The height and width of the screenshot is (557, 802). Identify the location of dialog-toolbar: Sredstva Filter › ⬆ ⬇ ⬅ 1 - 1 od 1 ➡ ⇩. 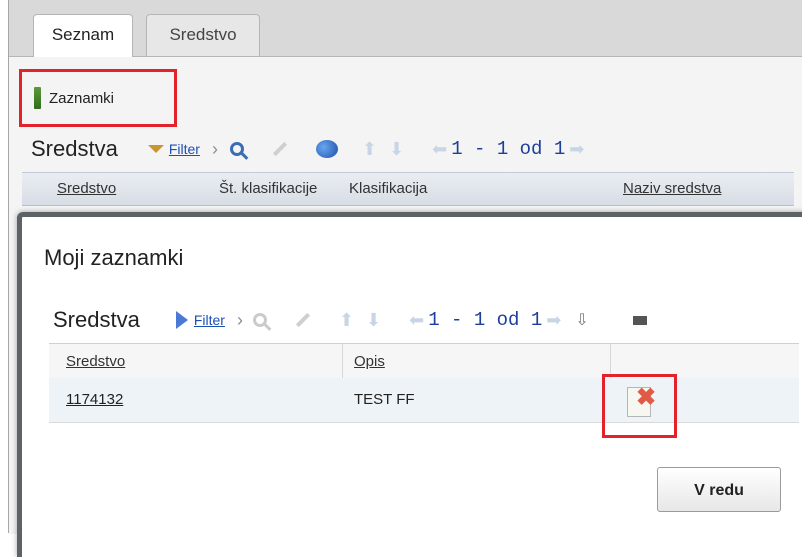
(350, 320).